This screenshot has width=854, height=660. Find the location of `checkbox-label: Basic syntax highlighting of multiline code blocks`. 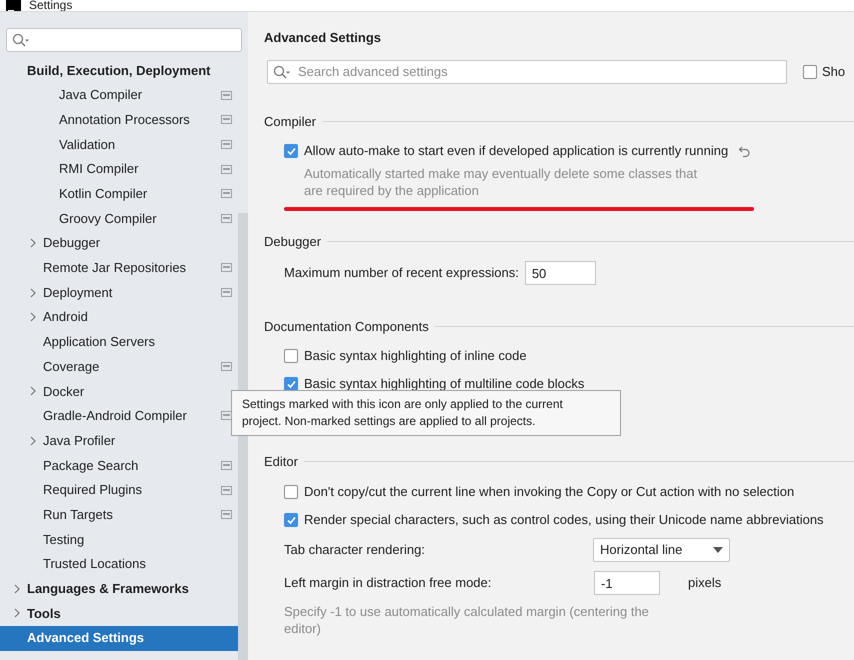

checkbox-label: Basic syntax highlighting of multiline code blocks is located at coordinates (444, 384).